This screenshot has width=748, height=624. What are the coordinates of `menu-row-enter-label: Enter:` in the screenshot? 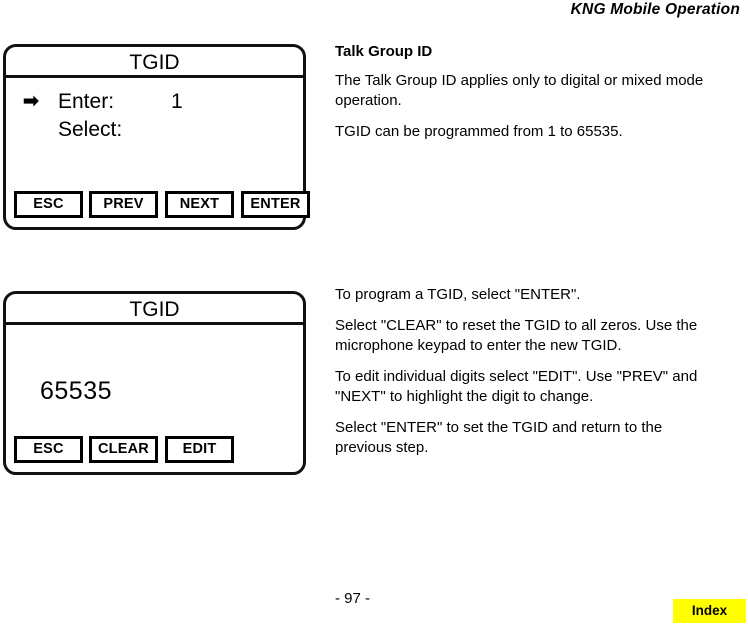 It's located at (86, 101).